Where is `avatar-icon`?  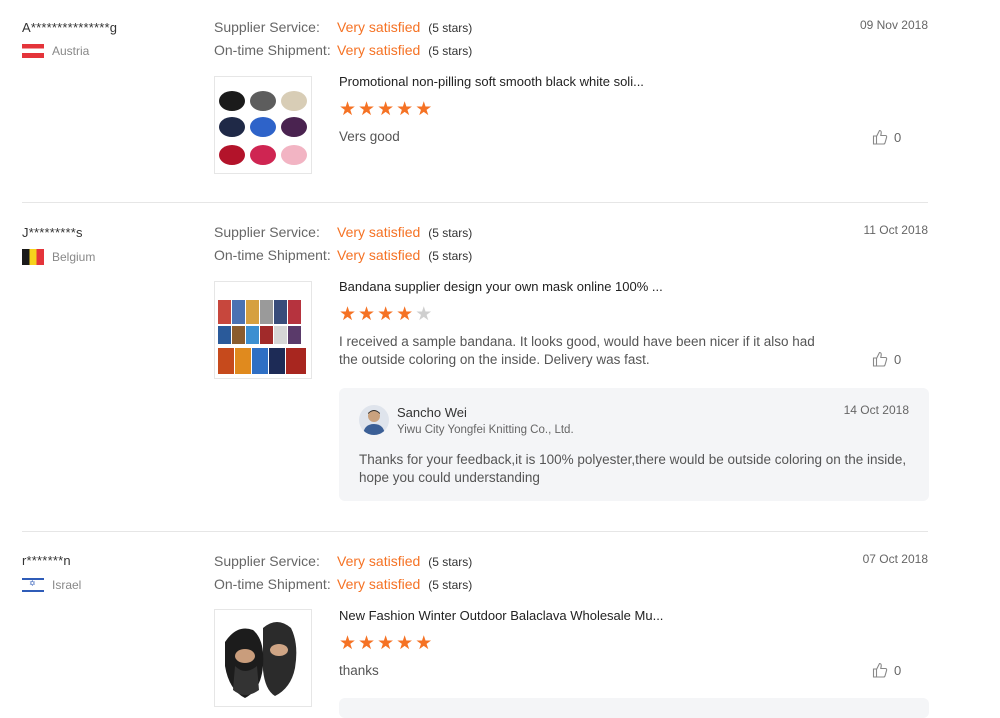
avatar-icon is located at coordinates (374, 420).